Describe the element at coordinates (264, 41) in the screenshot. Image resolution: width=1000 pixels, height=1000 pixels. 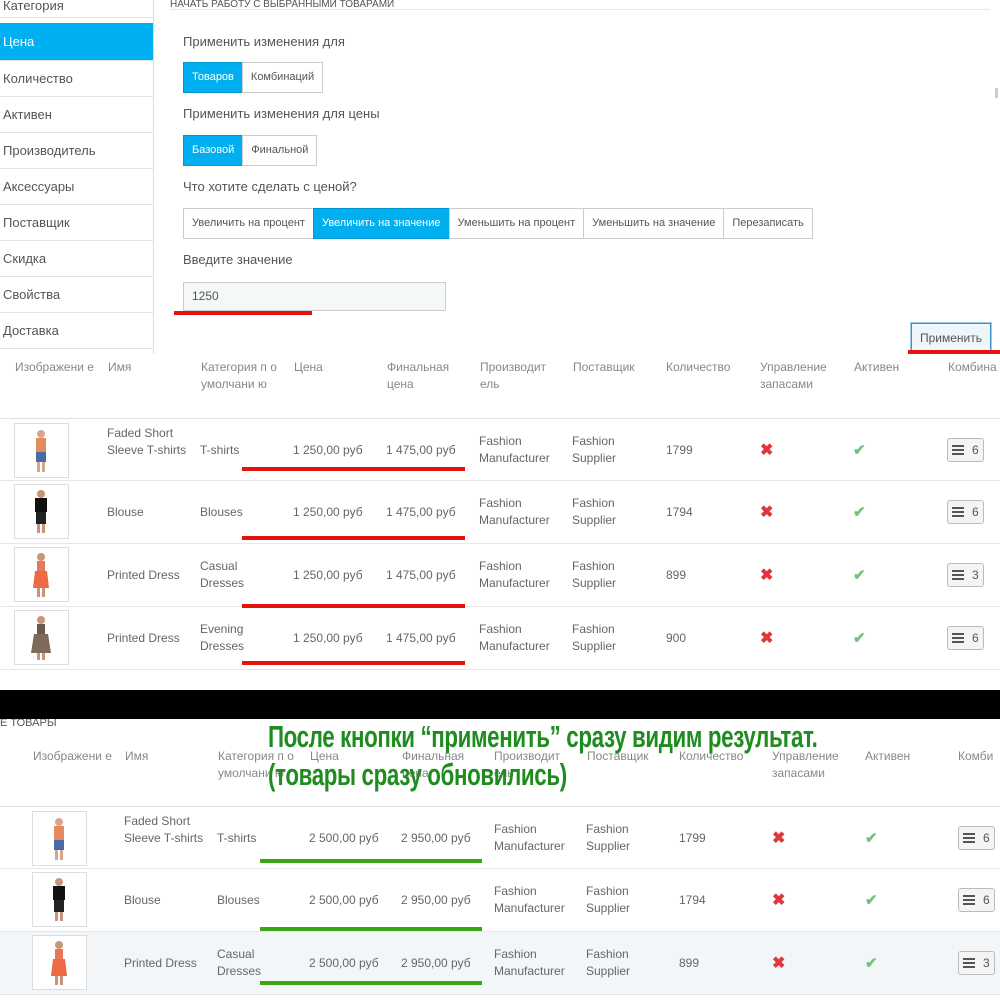
I see `apply-to-label: Применить изменения для` at that location.